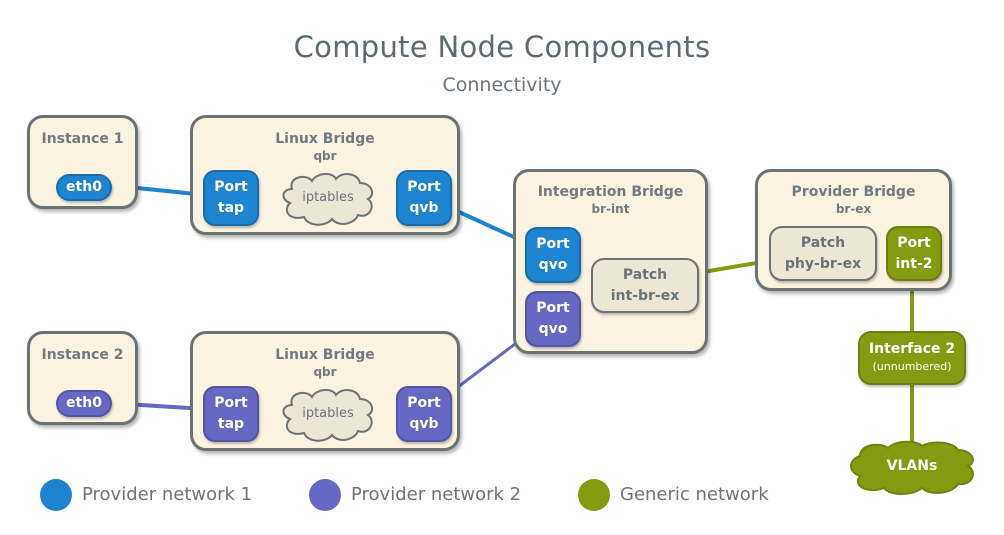 The image size is (1004, 535). Describe the element at coordinates (853, 209) in the screenshot. I see `provider-bridge-subtitle: br-ex` at that location.